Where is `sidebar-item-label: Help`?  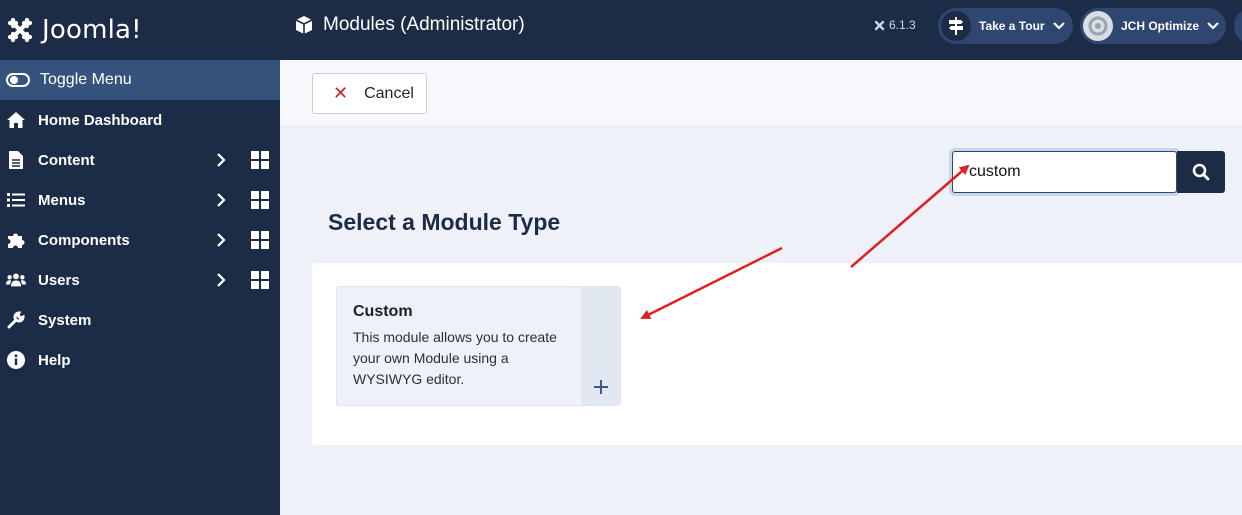
sidebar-item-label: Help is located at coordinates (54, 360).